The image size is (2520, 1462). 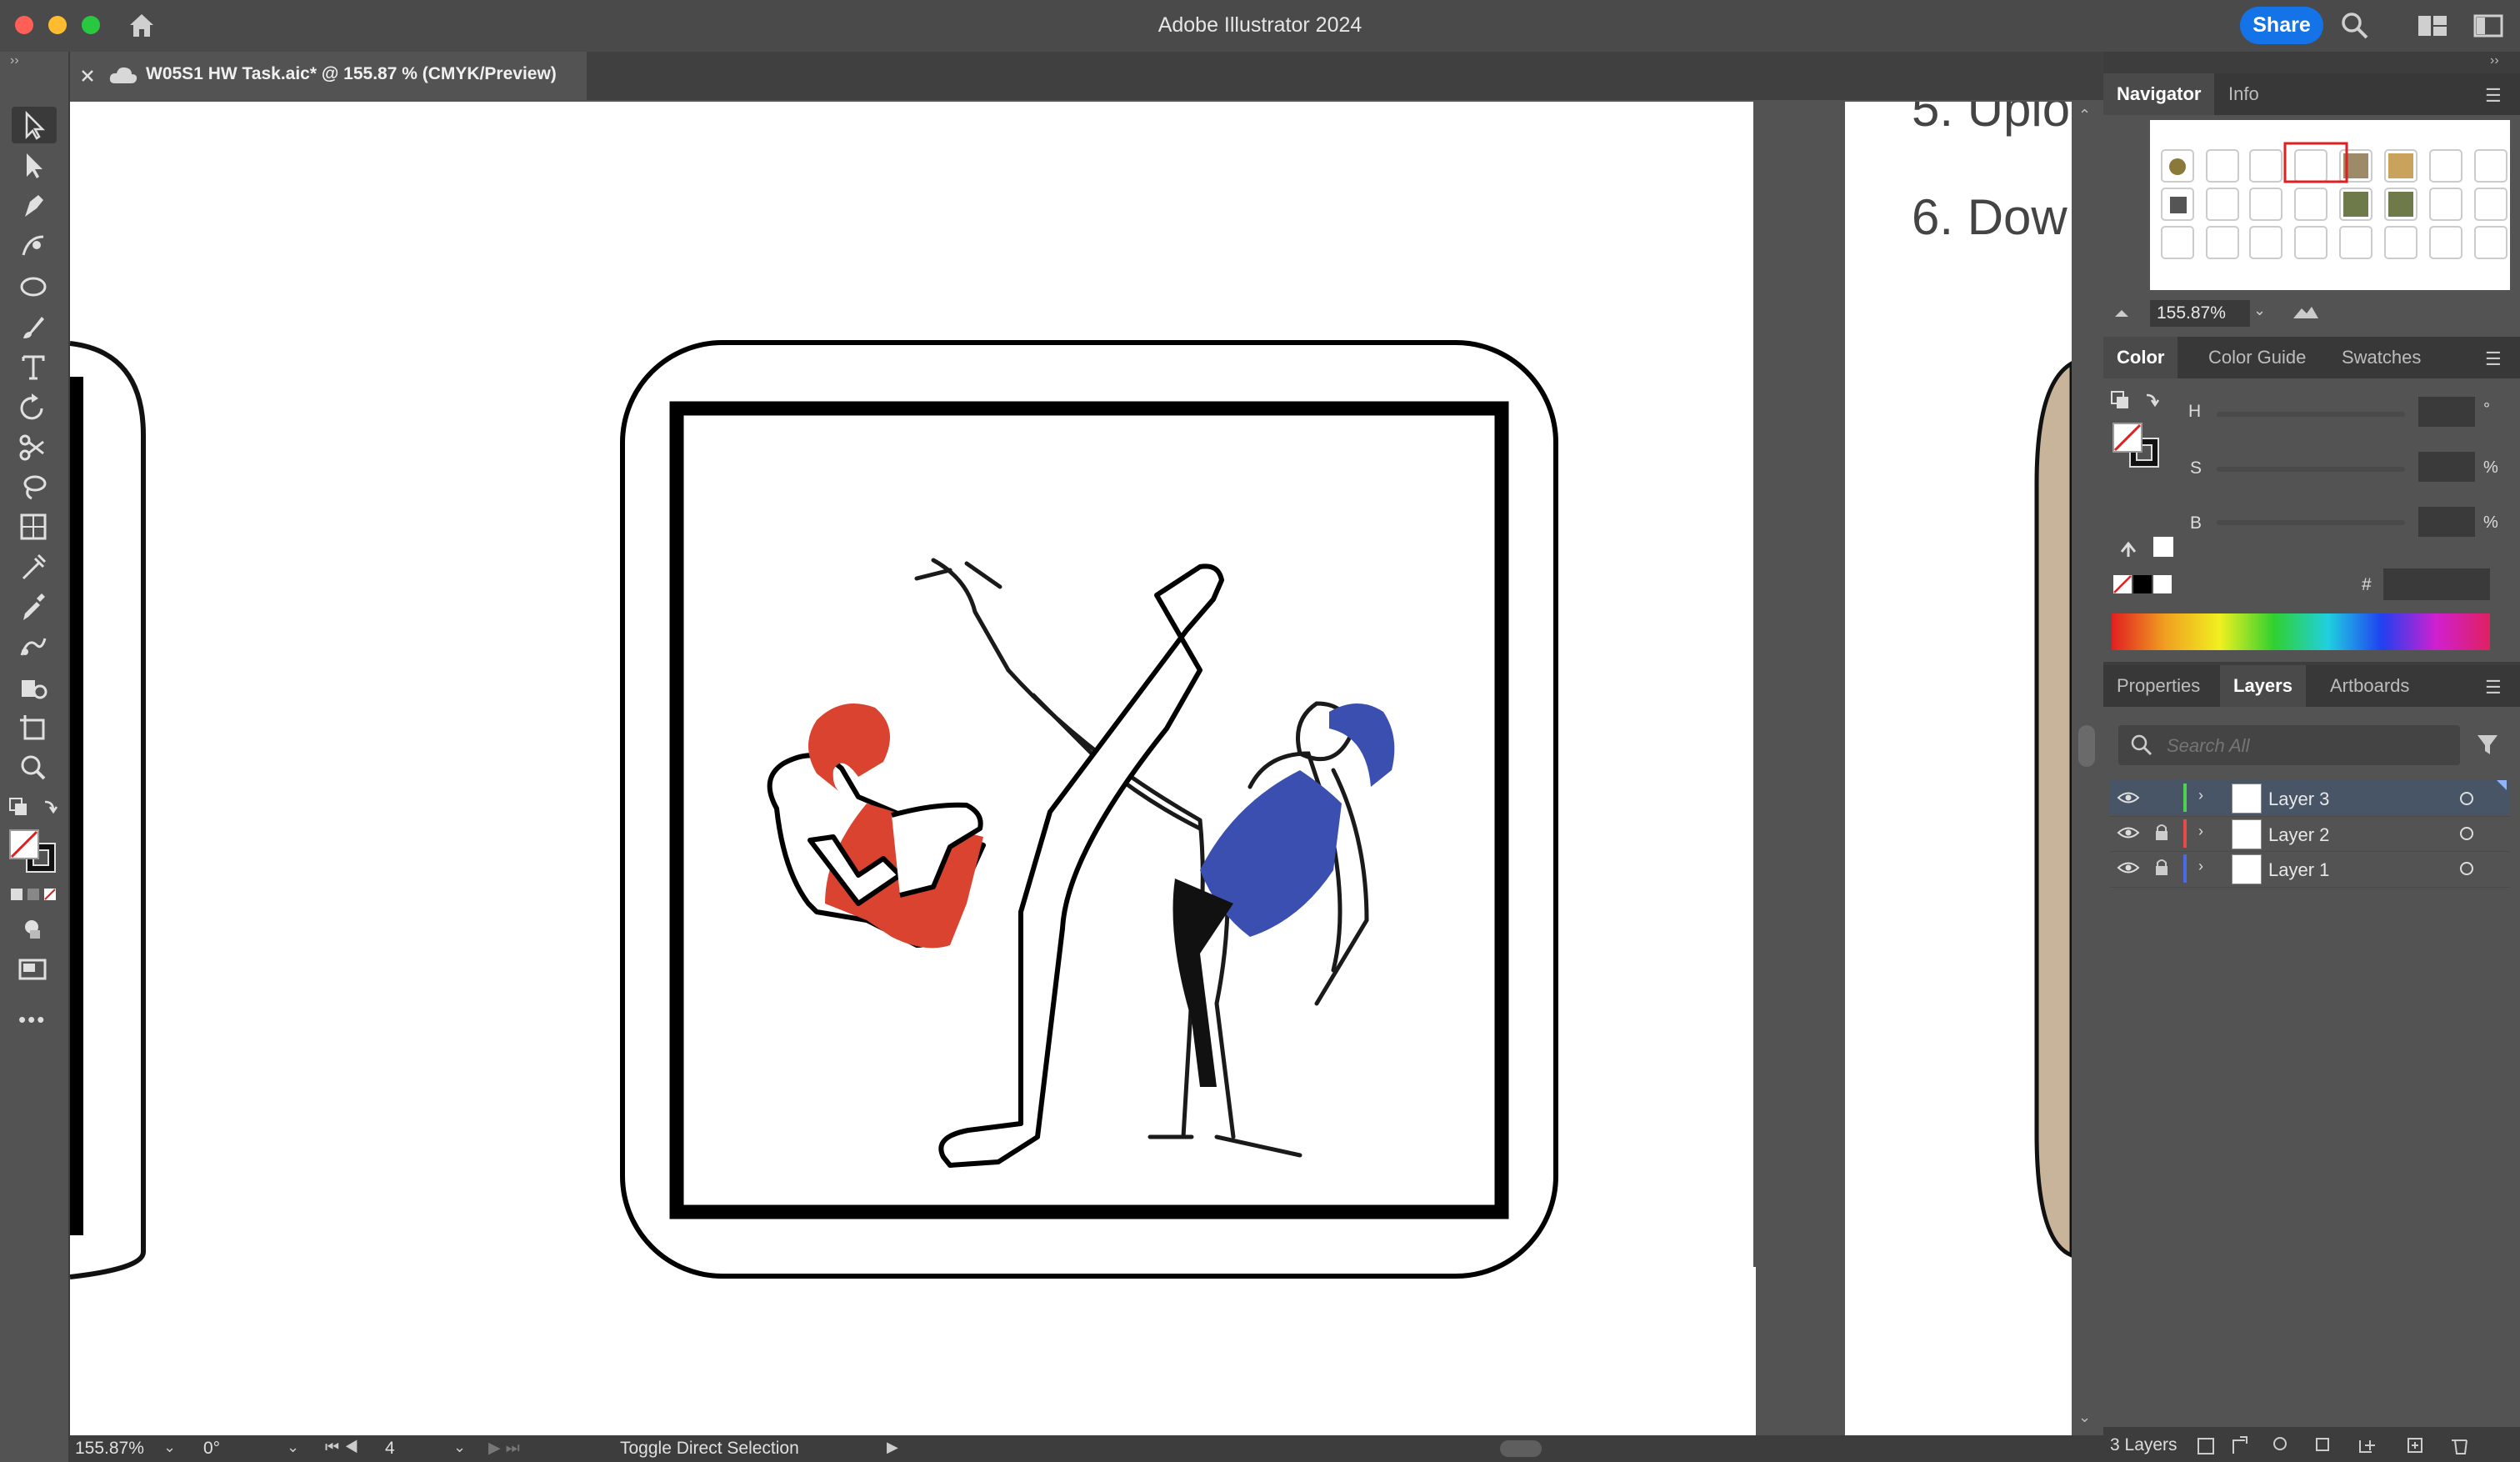 I want to click on tab-color: Color, so click(x=2140, y=357).